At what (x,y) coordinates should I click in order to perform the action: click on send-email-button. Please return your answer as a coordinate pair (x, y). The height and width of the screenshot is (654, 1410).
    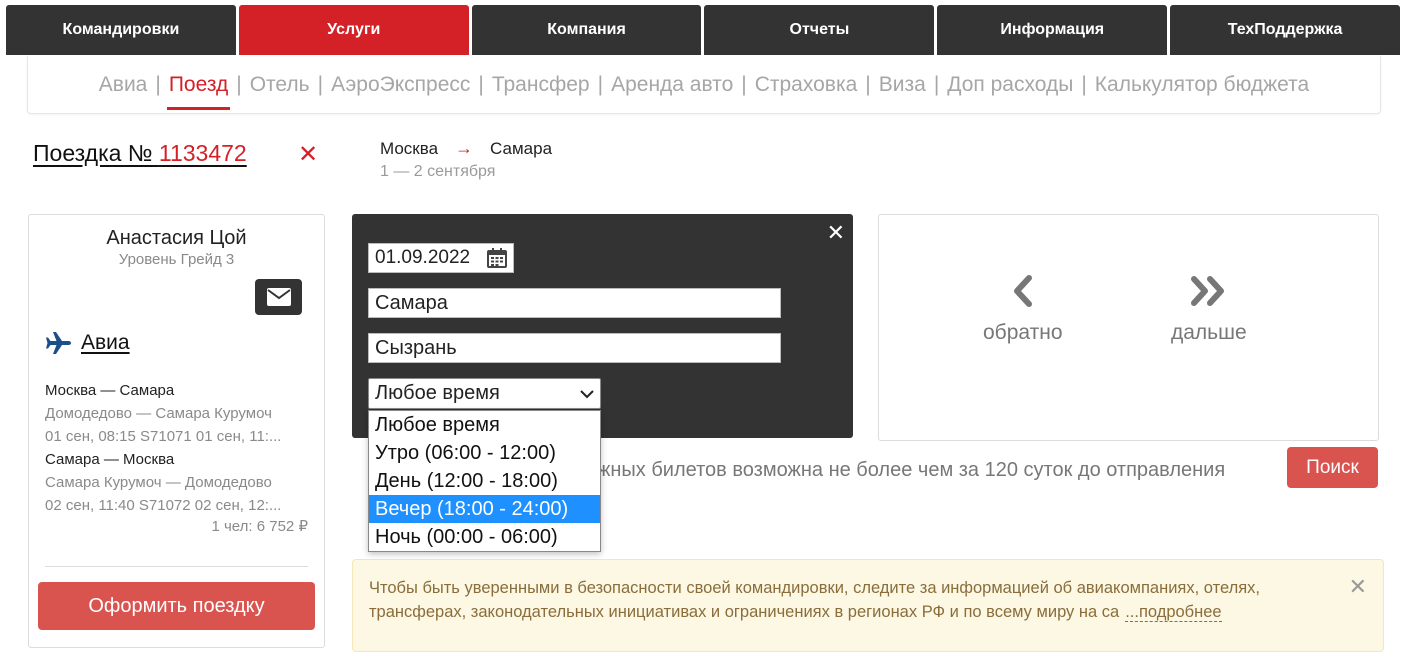
    Looking at the image, I should click on (278, 297).